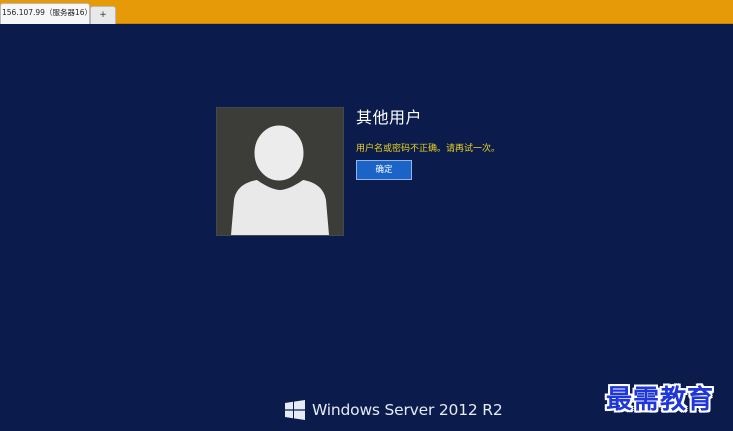 The width and height of the screenshot is (733, 431). I want to click on user-avatar, so click(280, 171).